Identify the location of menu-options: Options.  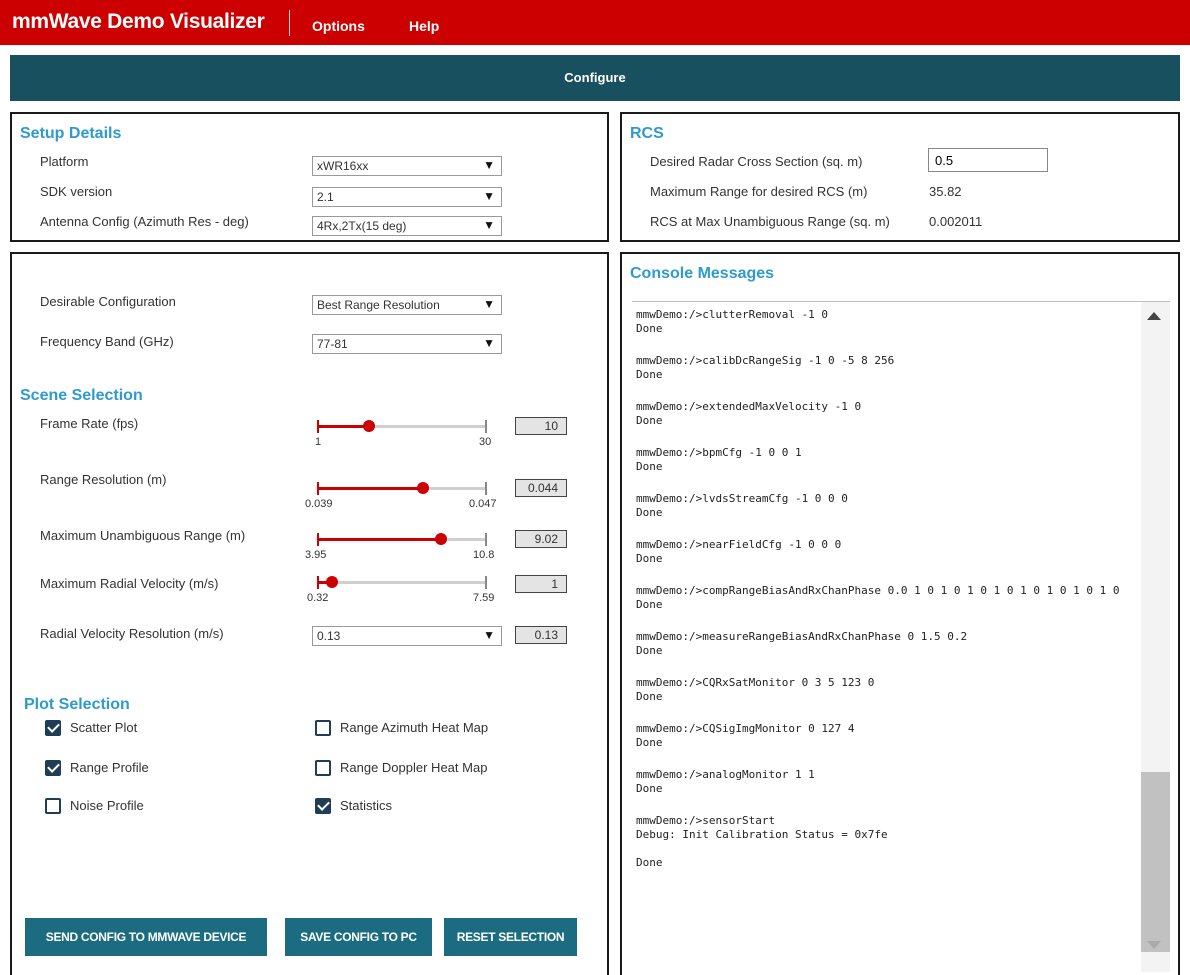
(338, 26).